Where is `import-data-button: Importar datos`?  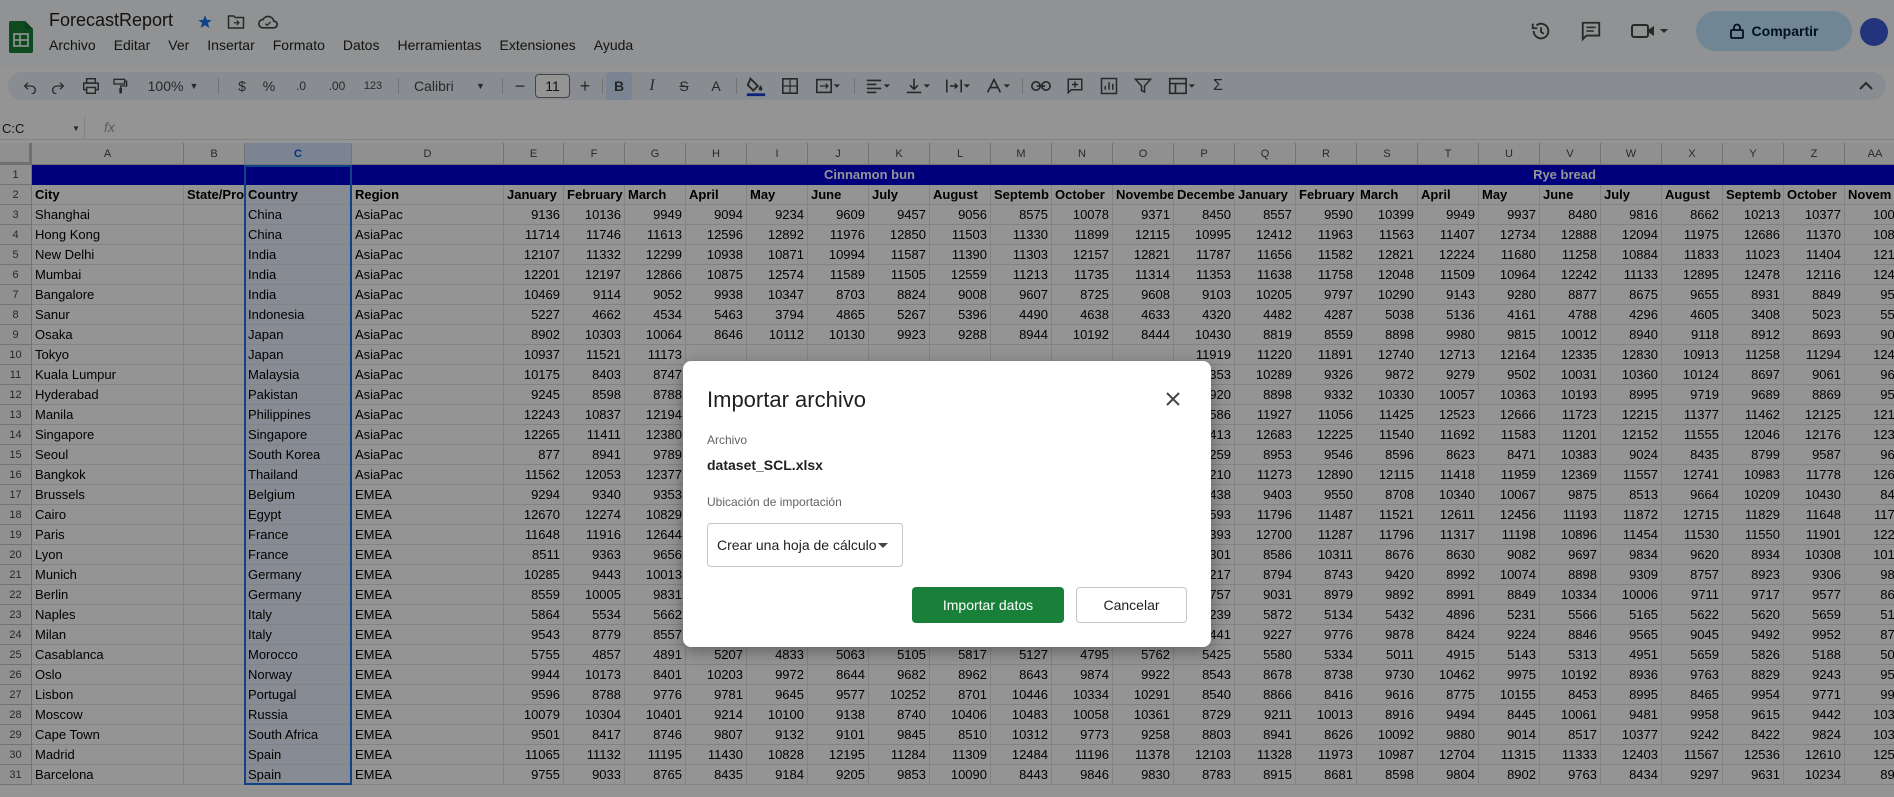
import-data-button: Importar datos is located at coordinates (988, 605).